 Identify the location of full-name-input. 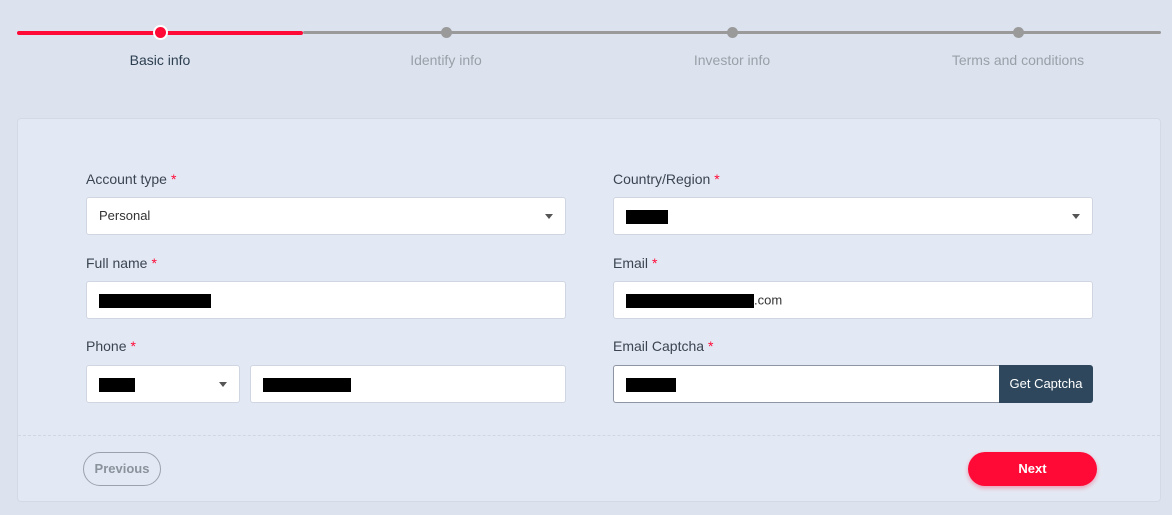
(326, 300).